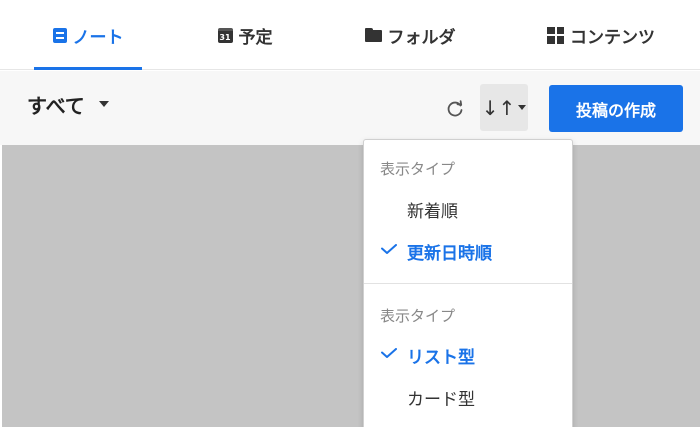  What do you see at coordinates (616, 108) in the screenshot?
I see `create-post-button: 投稿の作成` at bounding box center [616, 108].